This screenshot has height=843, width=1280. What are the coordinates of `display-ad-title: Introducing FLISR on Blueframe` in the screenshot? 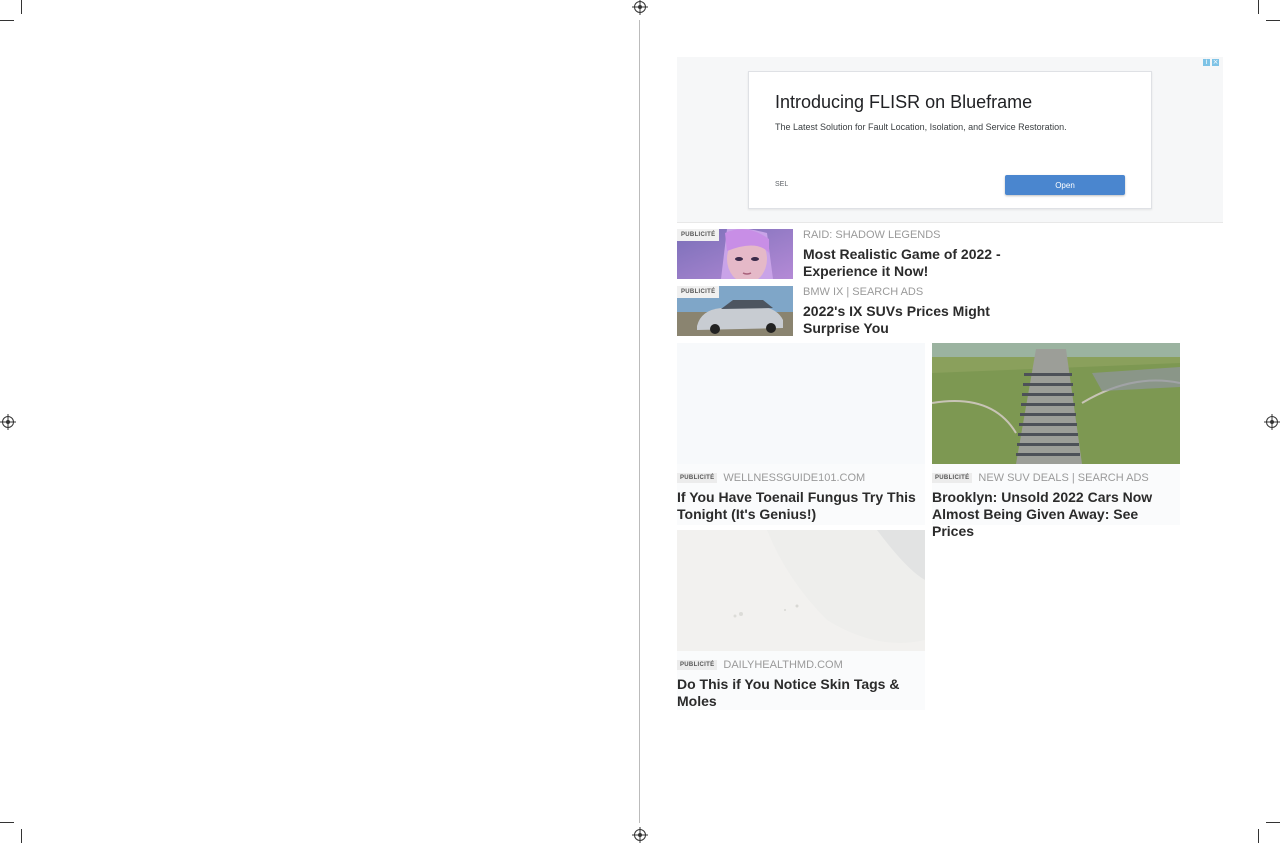 It's located at (903, 102).